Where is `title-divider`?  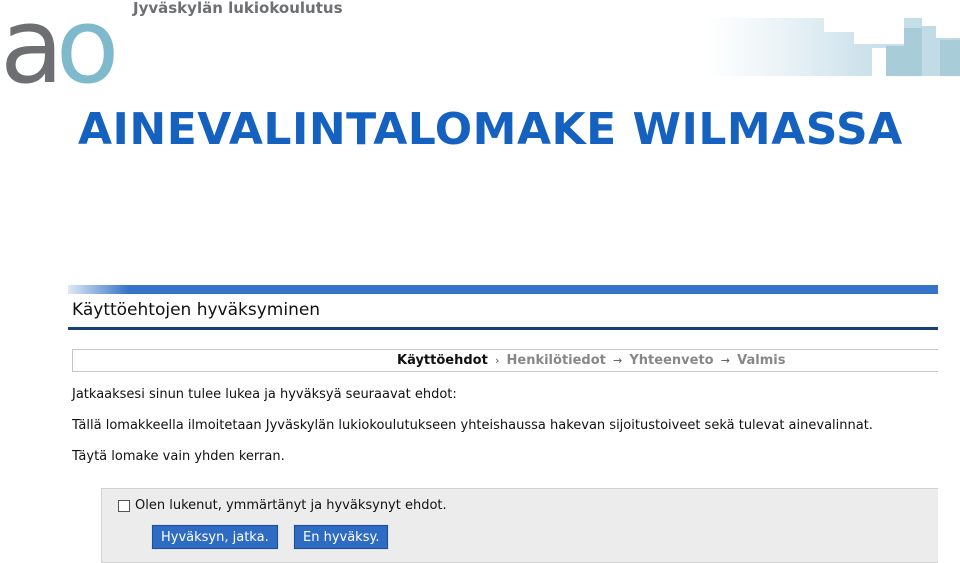
title-divider is located at coordinates (503, 328).